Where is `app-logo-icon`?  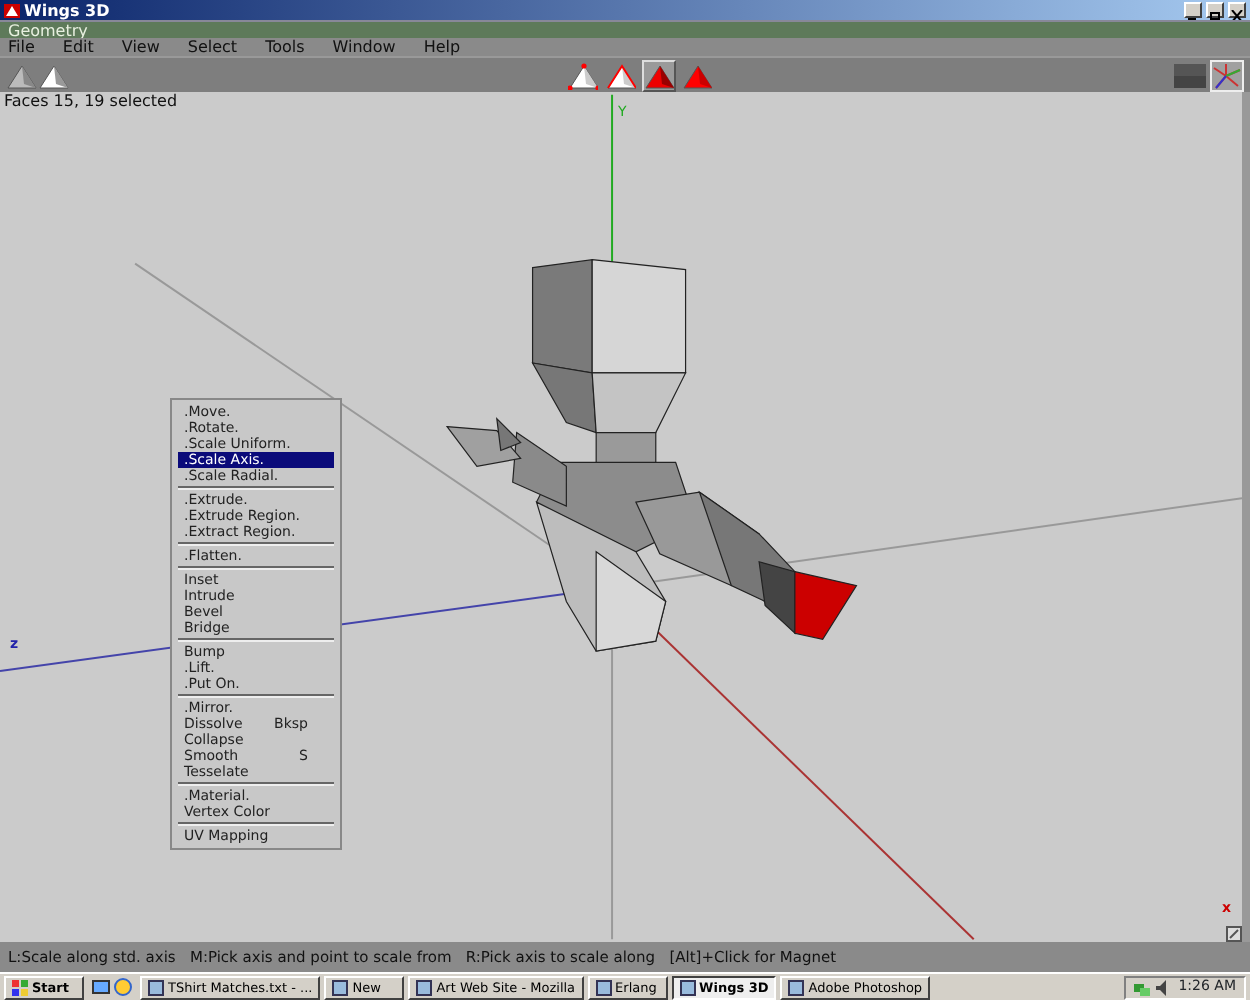 app-logo-icon is located at coordinates (12, 10).